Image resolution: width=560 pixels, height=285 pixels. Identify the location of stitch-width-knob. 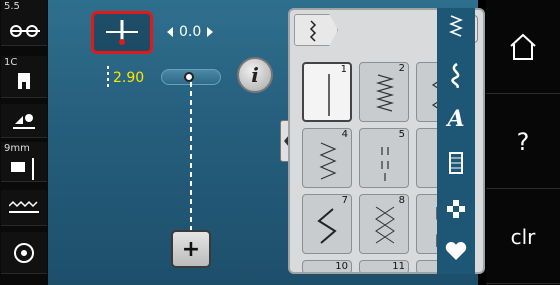
(189, 77).